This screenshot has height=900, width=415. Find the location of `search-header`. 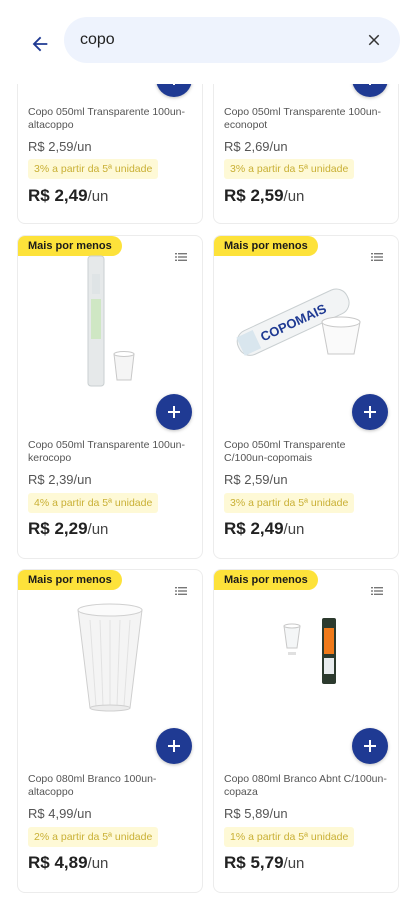

search-header is located at coordinates (207, 42).